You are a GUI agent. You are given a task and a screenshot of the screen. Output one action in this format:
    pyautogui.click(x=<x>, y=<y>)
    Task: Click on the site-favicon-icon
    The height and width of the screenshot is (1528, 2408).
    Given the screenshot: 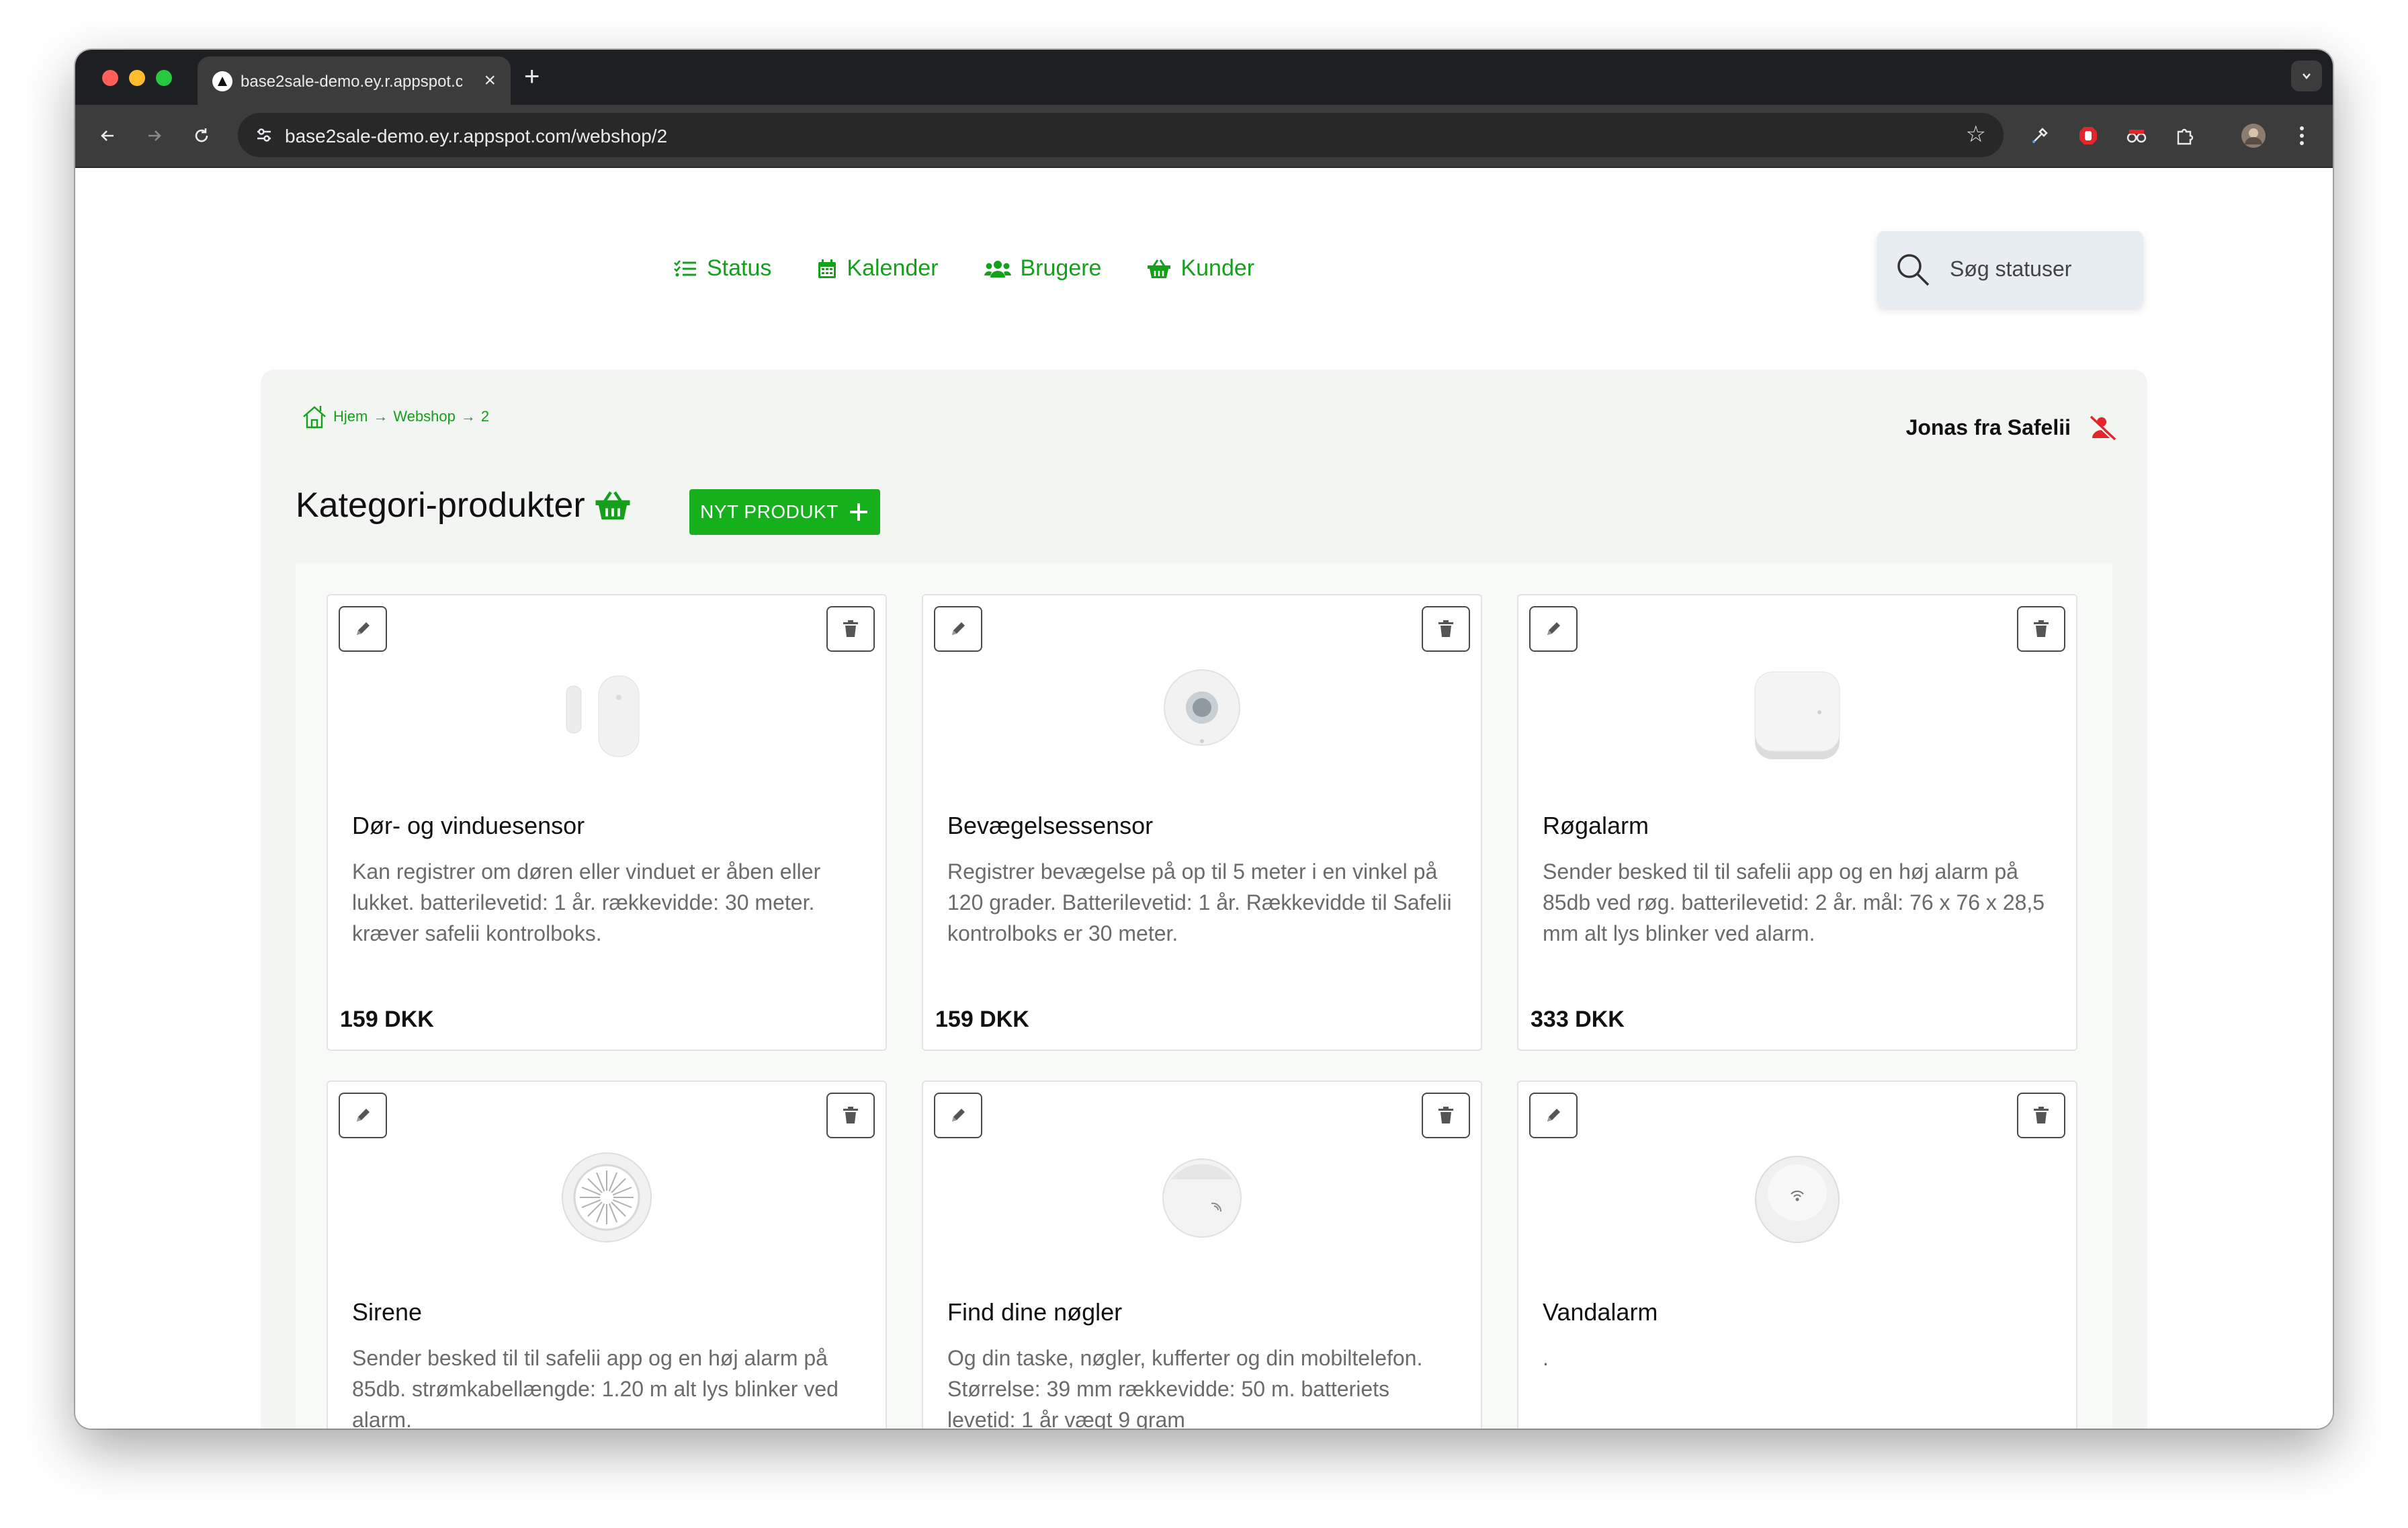 What is the action you would take?
    pyautogui.click(x=222, y=81)
    